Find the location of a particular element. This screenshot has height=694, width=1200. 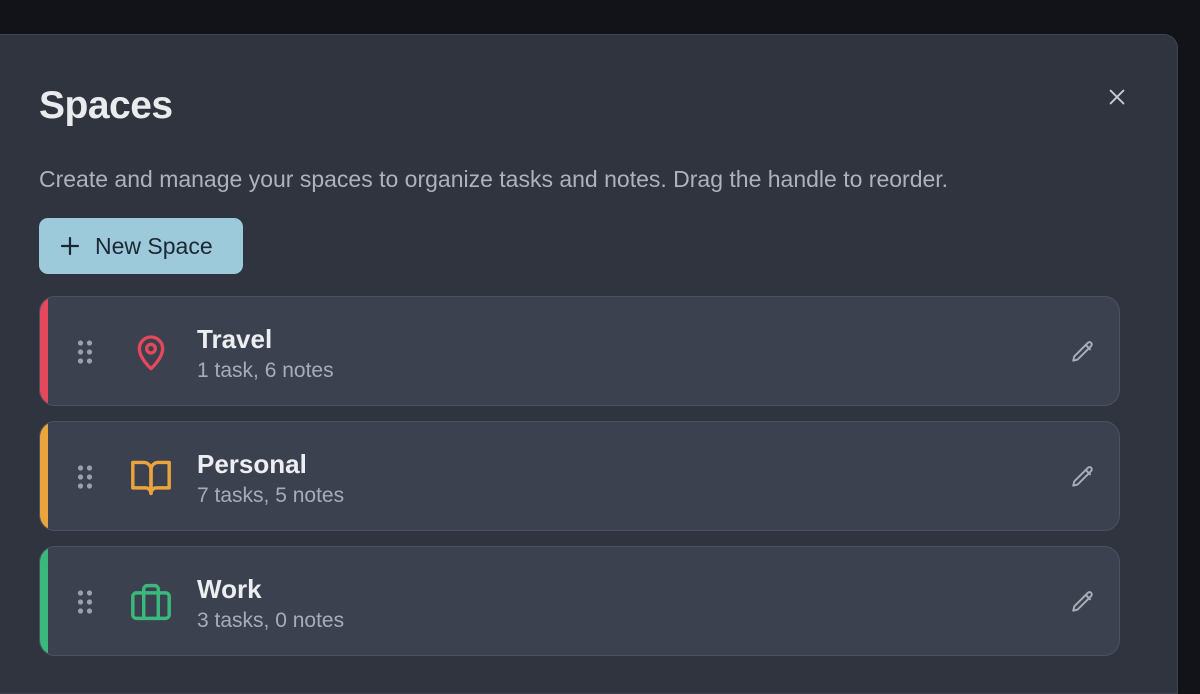

space-item-travel: Travel 1 task, 6 notes is located at coordinates (579, 351).